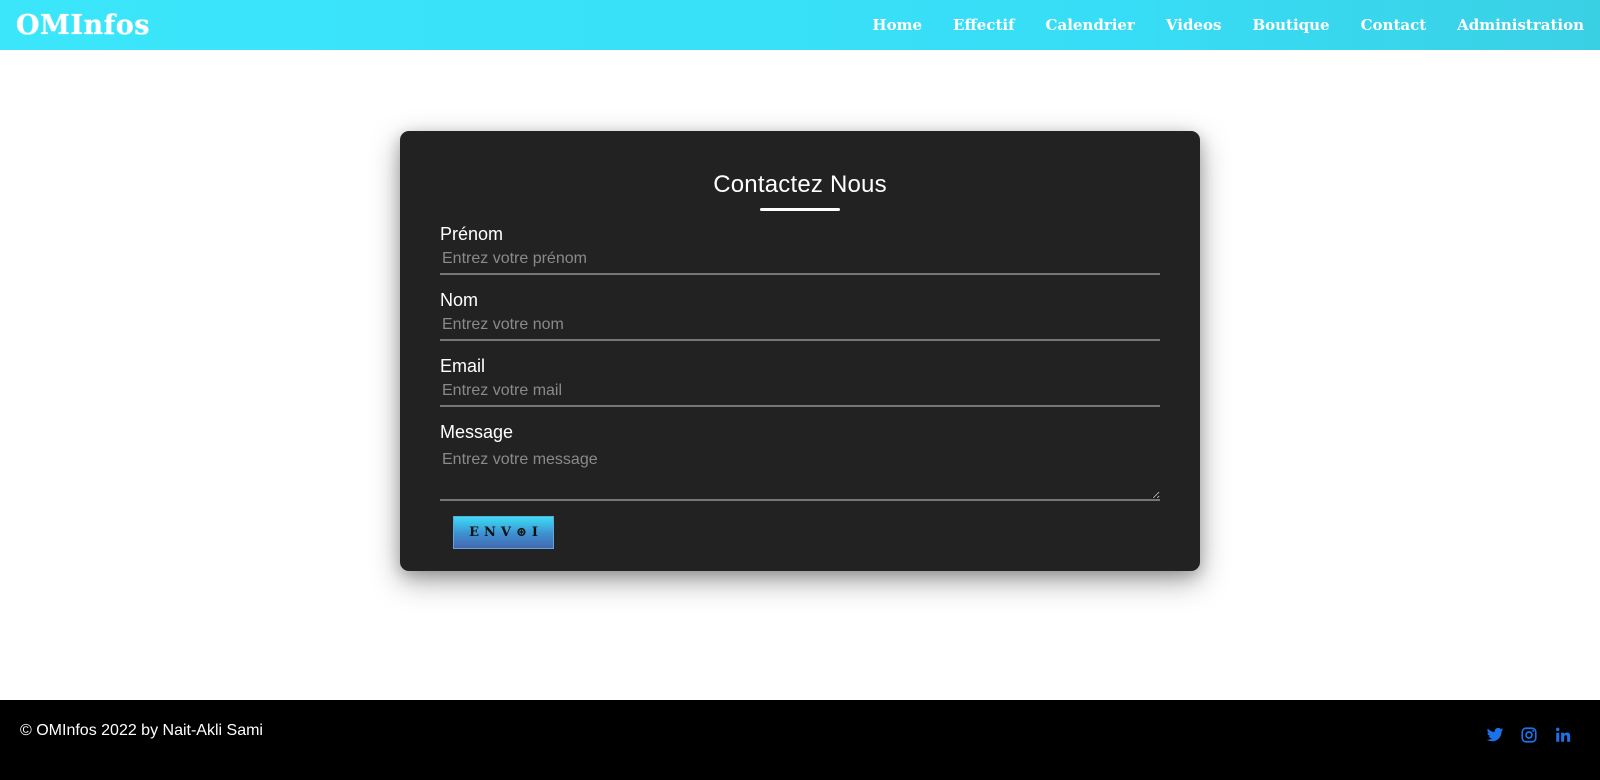  I want to click on field-prenom: Prénom, so click(800, 249).